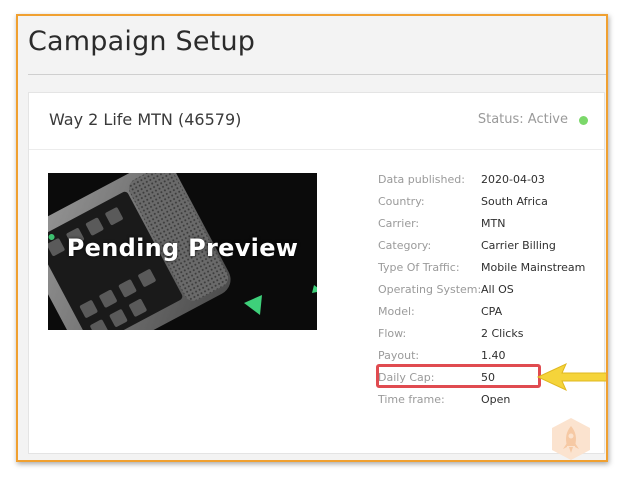 The height and width of the screenshot is (481, 627). What do you see at coordinates (142, 41) in the screenshot?
I see `page-title: Campaign Setup` at bounding box center [142, 41].